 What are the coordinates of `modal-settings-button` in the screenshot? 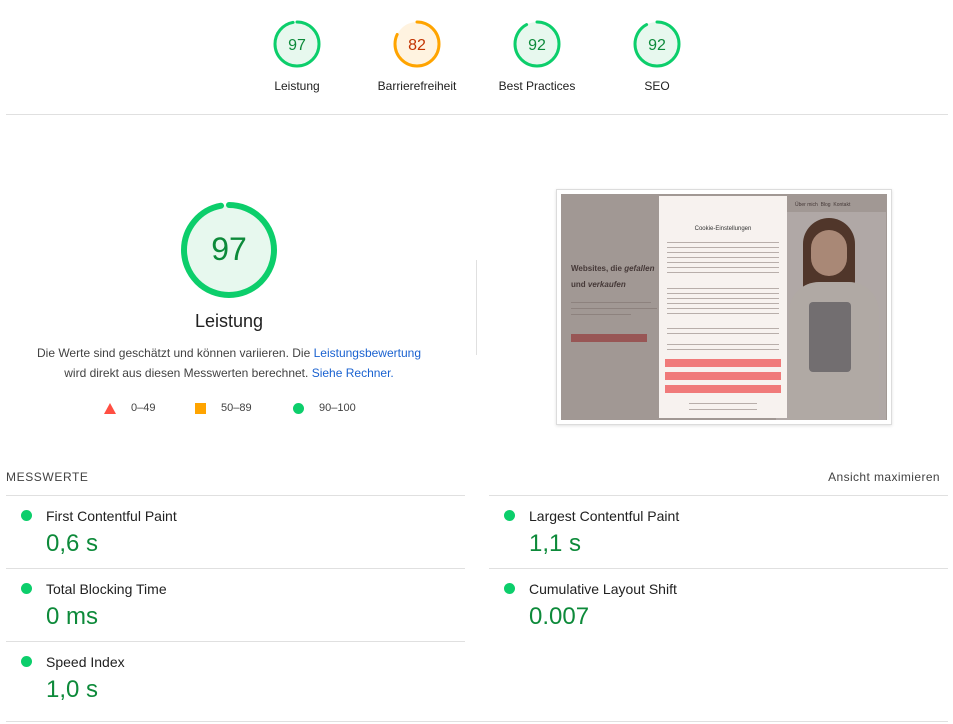 It's located at (723, 389).